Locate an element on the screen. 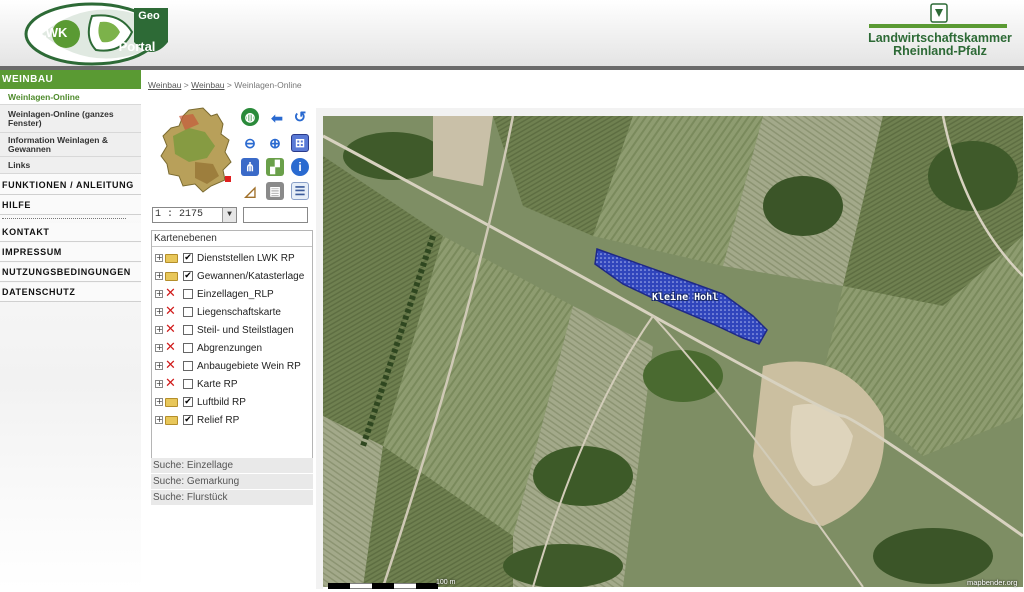 The width and height of the screenshot is (1024, 592). nav-item-weinlagen-online-fullscreen: Weinlagen-Online (ganzes Fenster) is located at coordinates (70, 119).